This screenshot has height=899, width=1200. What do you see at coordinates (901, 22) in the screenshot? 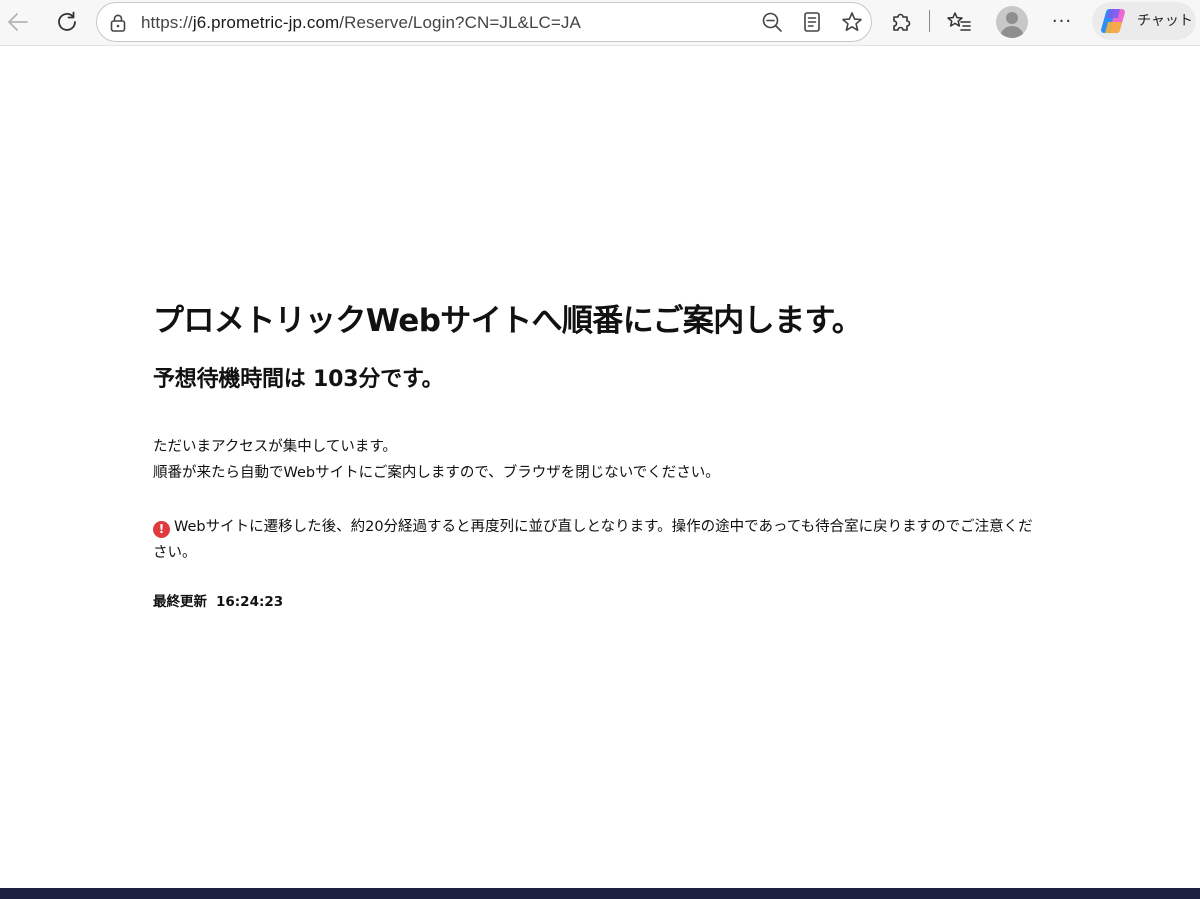
I see `puzzle-icon` at bounding box center [901, 22].